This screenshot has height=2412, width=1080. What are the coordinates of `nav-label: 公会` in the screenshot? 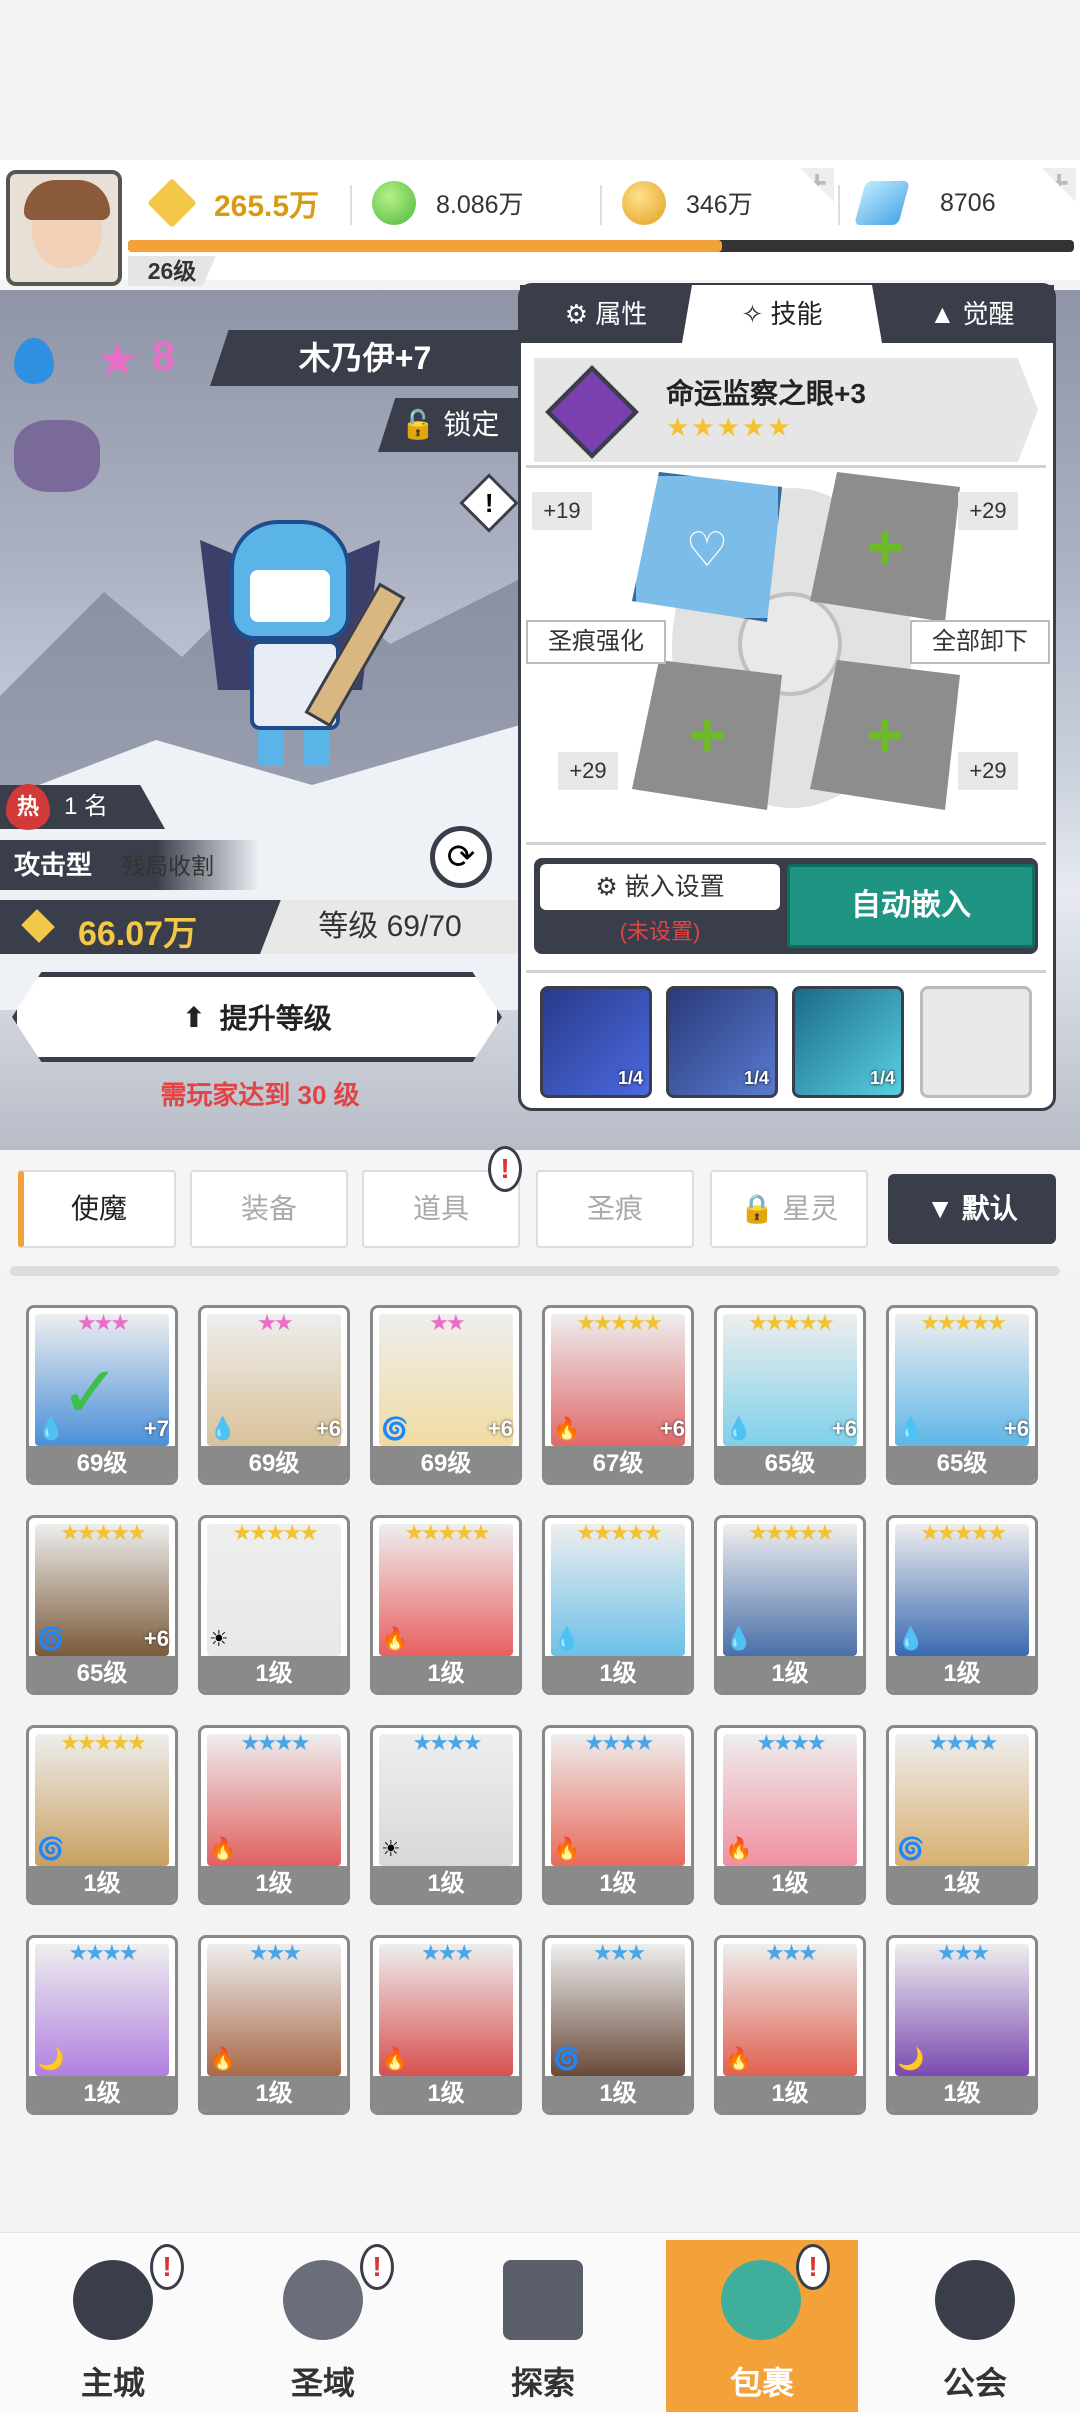 It's located at (974, 2383).